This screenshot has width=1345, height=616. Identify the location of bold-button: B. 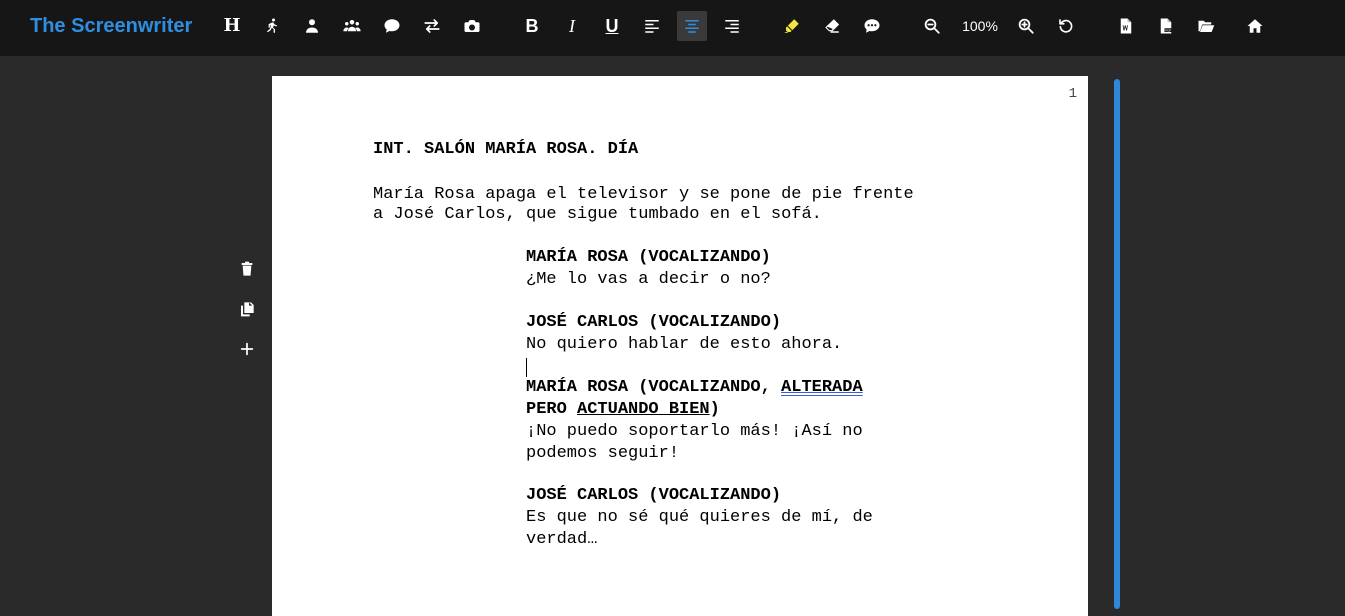
(532, 26).